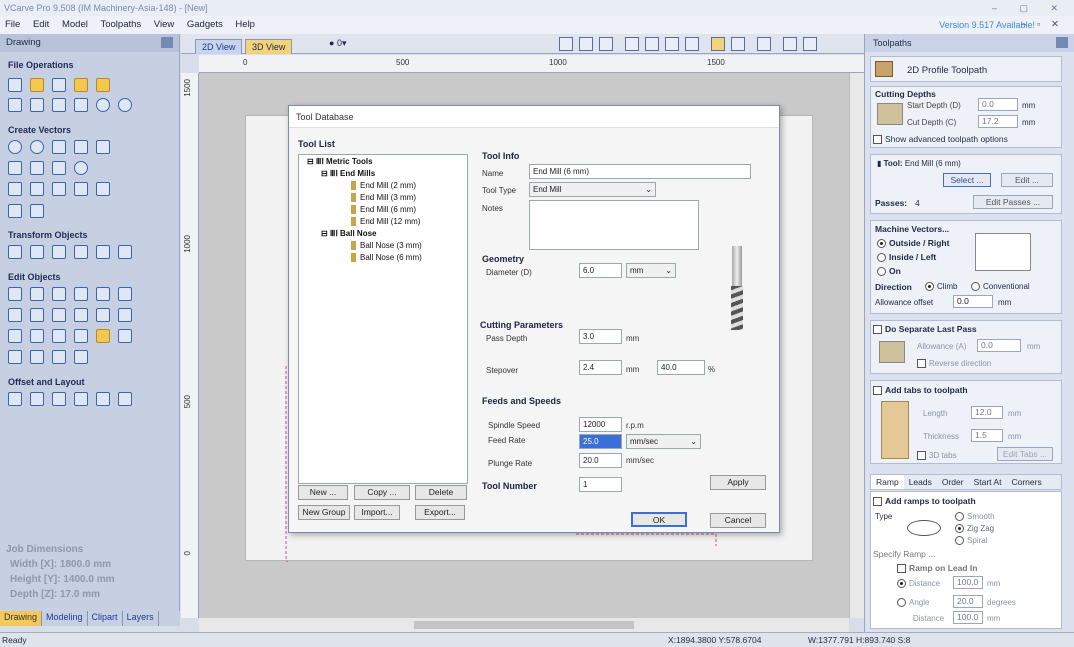 The image size is (1074, 647). What do you see at coordinates (790, 44) in the screenshot?
I see `layout-icon` at bounding box center [790, 44].